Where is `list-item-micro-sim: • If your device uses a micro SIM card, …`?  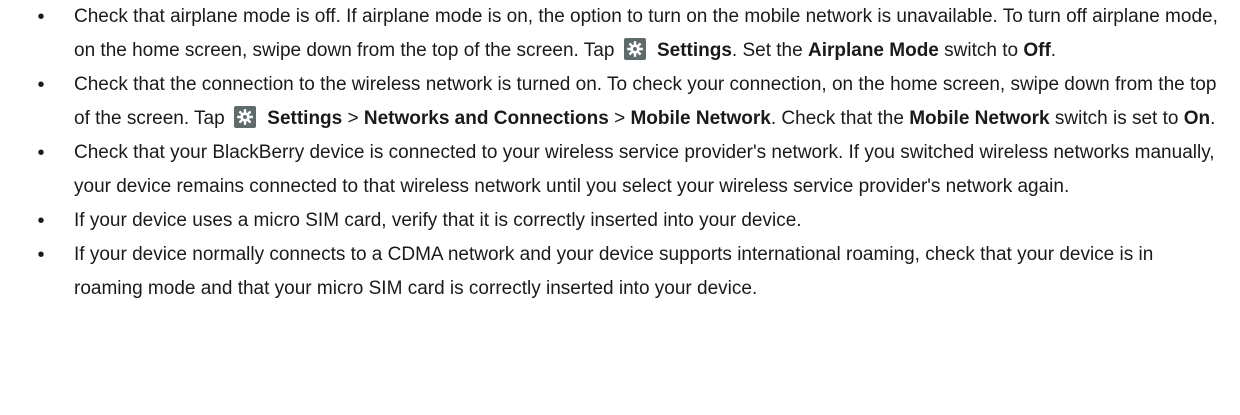
list-item-micro-sim: • If your device uses a micro SIM card, … is located at coordinates (628, 221).